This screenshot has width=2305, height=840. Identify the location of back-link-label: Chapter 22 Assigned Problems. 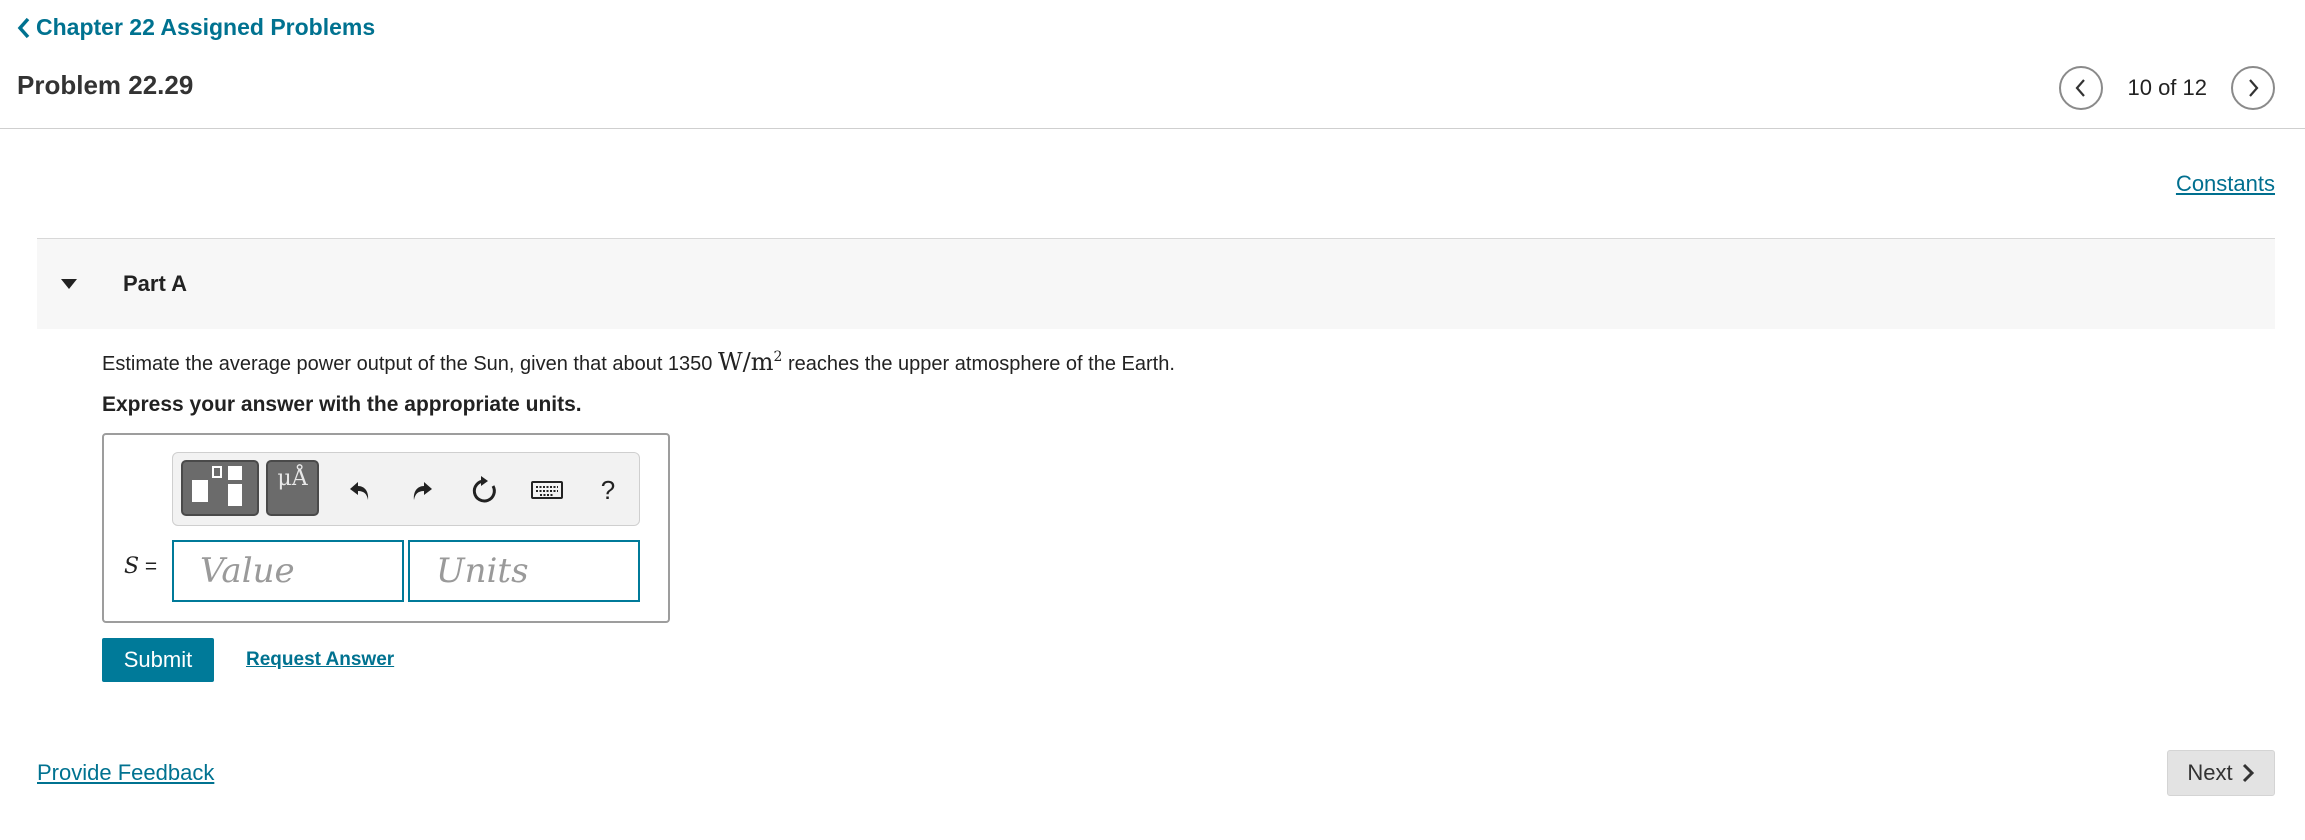
(206, 27).